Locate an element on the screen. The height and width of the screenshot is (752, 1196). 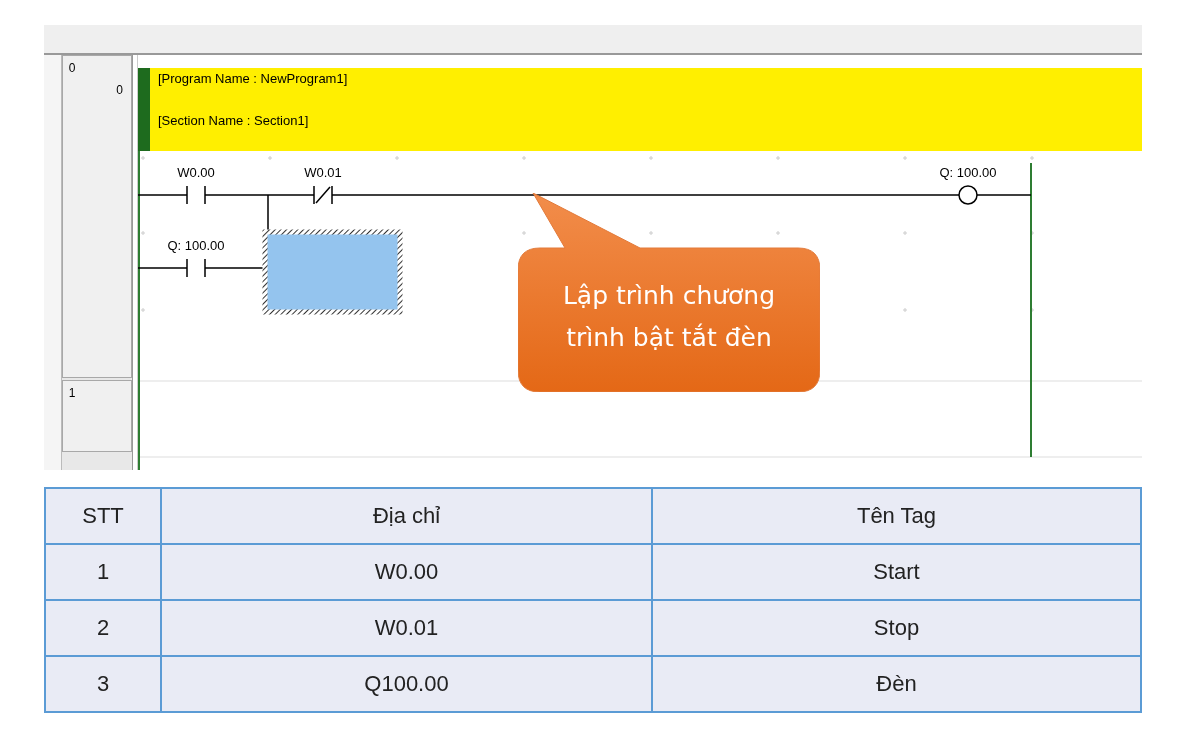
rung-number-cell: 1 is located at coordinates (97, 416).